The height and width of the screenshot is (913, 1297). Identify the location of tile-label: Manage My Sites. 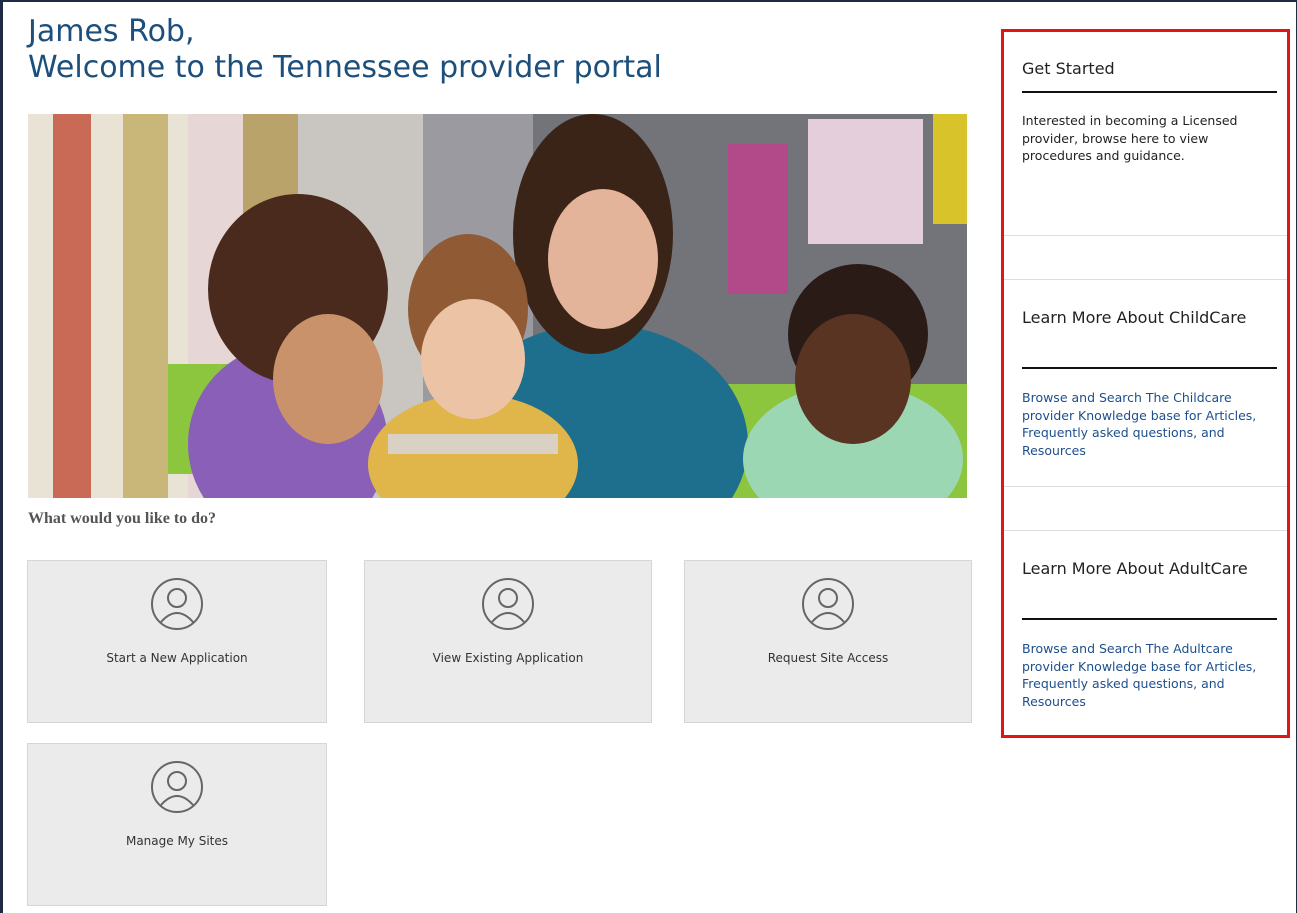
(177, 841).